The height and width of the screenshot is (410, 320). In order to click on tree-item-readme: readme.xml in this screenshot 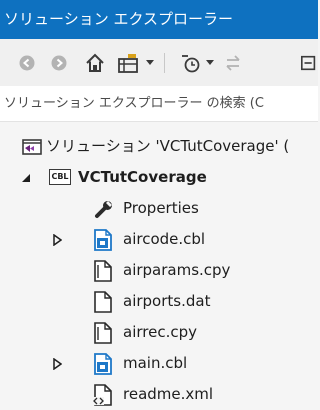, I will do `click(159, 394)`.